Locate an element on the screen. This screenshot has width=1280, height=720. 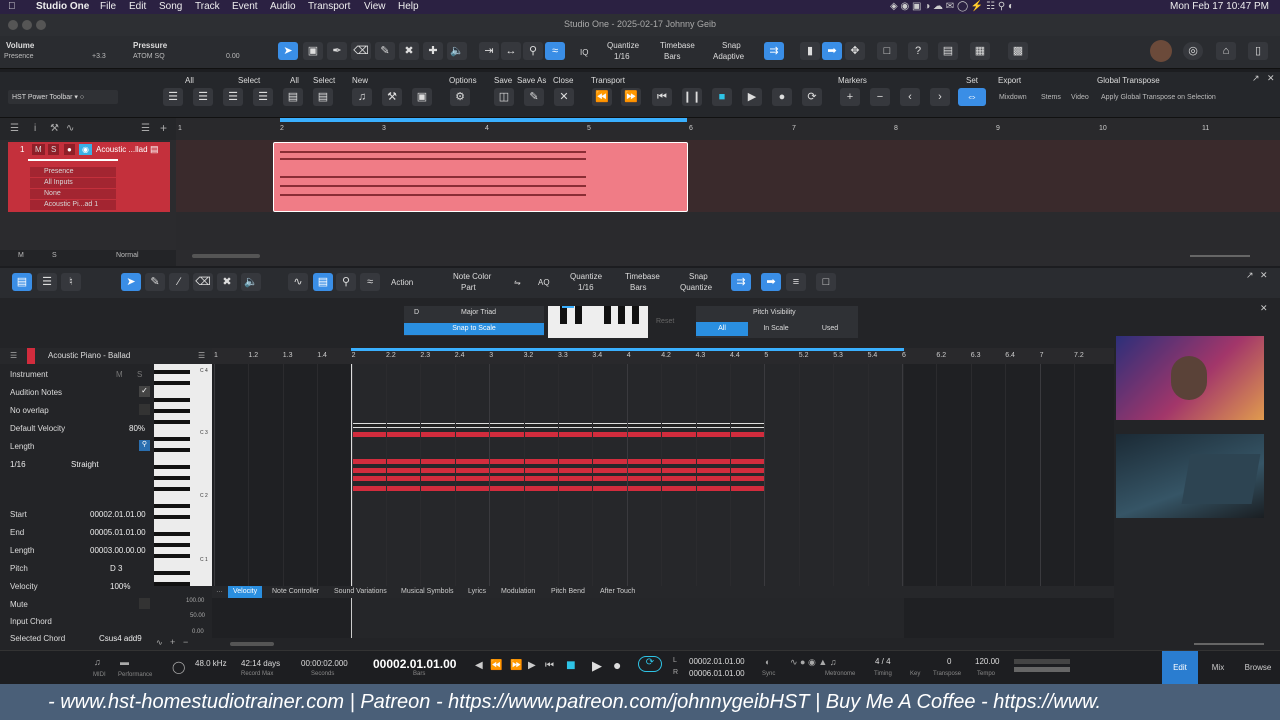
browse-view-button: Browse is located at coordinates (1258, 668).